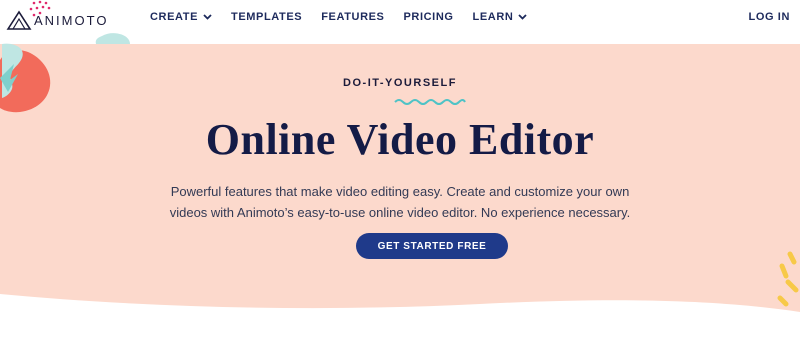 Image resolution: width=800 pixels, height=350 pixels. I want to click on get-started-free-button: GET STARTED FREE, so click(432, 246).